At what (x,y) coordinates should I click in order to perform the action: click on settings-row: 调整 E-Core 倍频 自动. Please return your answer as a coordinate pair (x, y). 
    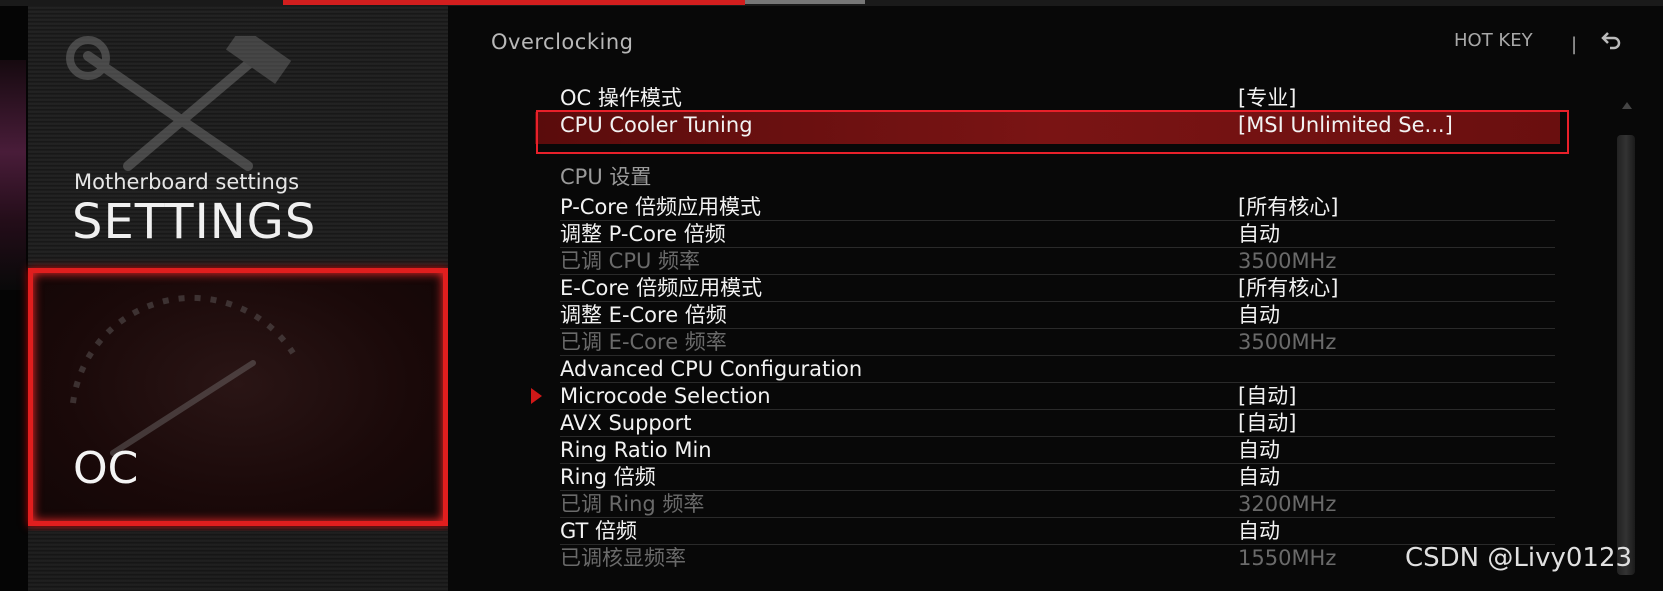
    Looking at the image, I should click on (1055, 315).